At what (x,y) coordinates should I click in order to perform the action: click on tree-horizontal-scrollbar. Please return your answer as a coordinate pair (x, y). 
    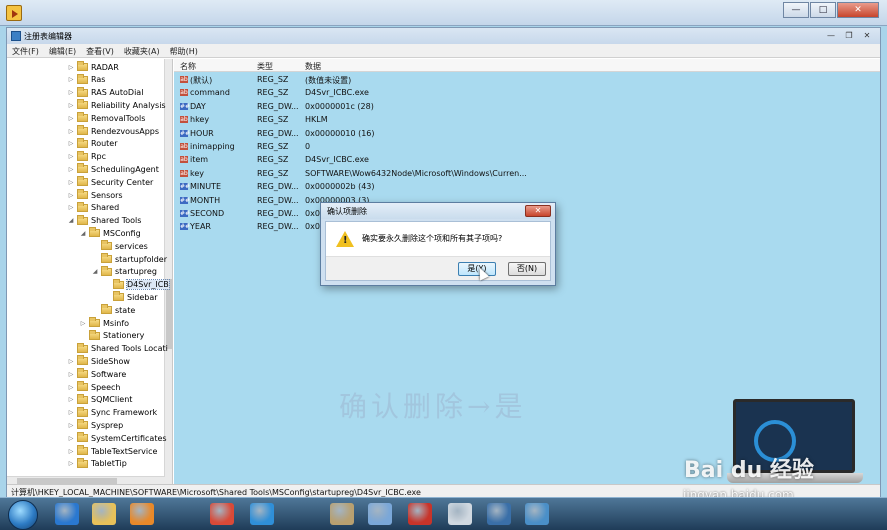
    Looking at the image, I should click on (86, 480).